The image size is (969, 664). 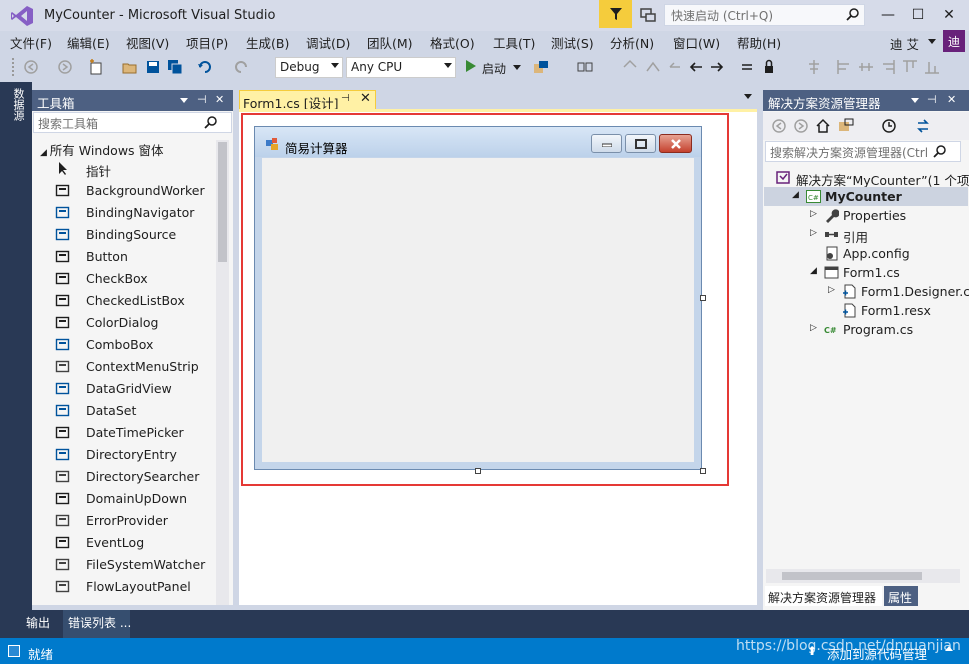 I want to click on toolbox-scroll-thumb, so click(x=222, y=202).